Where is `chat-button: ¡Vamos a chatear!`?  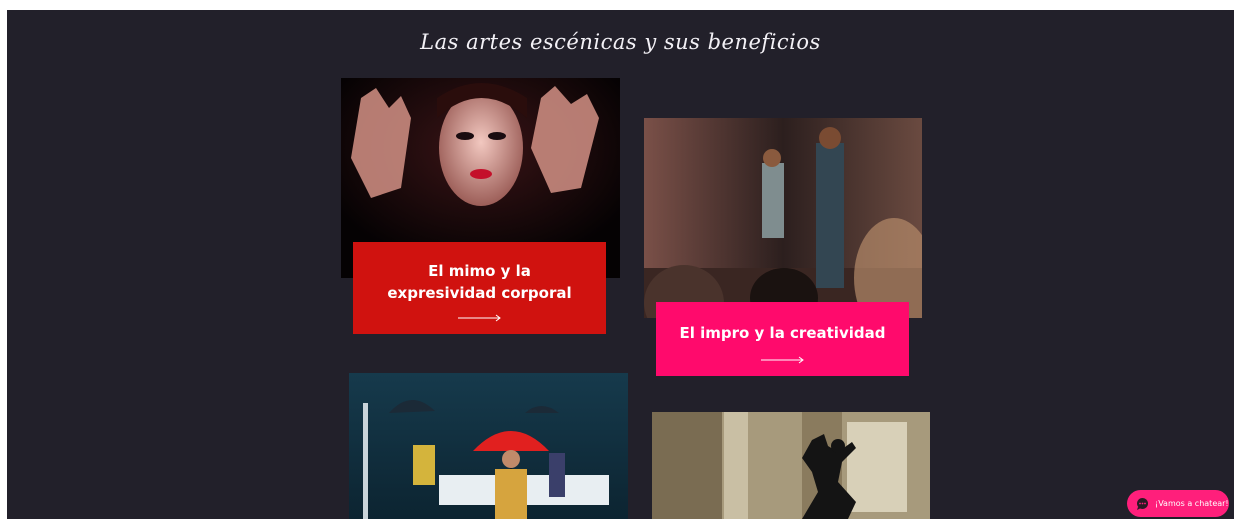
chat-button: ¡Vamos a chatear! is located at coordinates (1178, 503).